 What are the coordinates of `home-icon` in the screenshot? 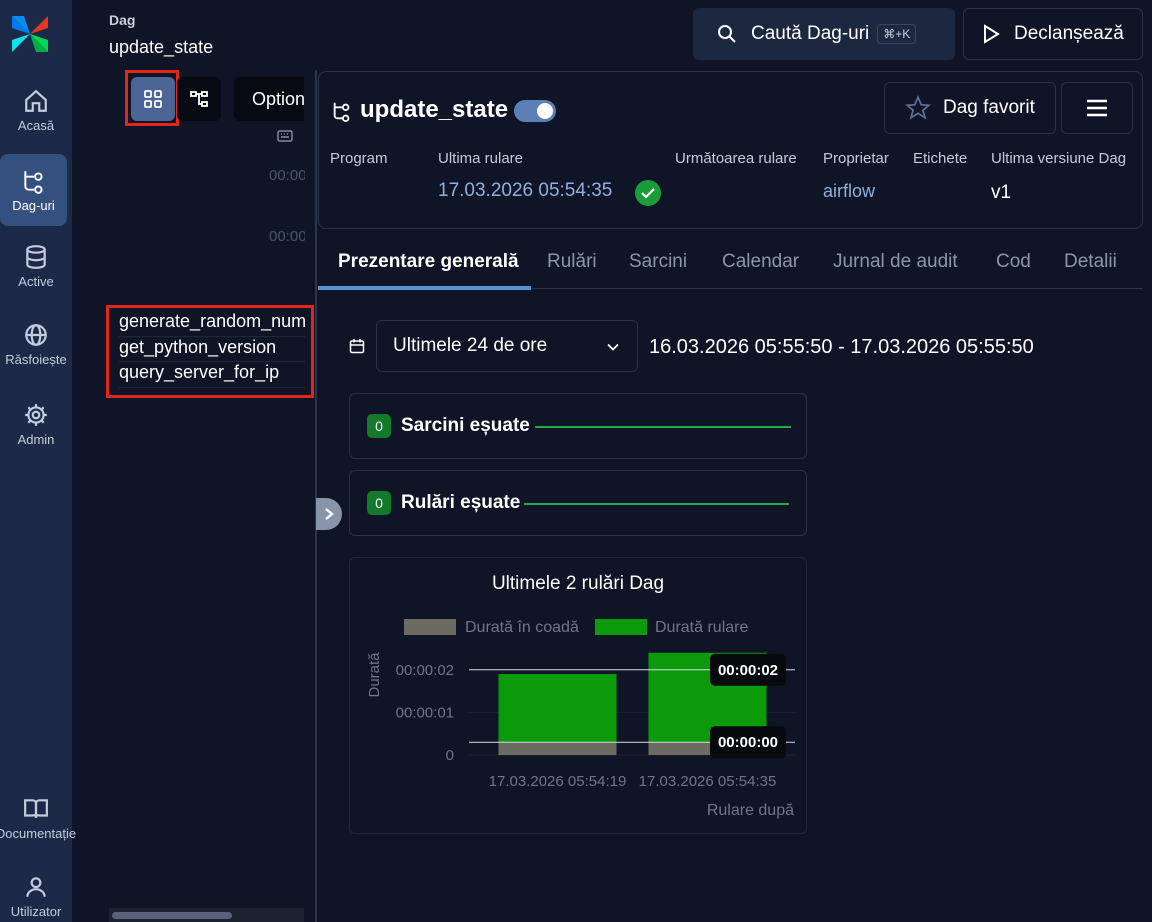 It's located at (36, 100).